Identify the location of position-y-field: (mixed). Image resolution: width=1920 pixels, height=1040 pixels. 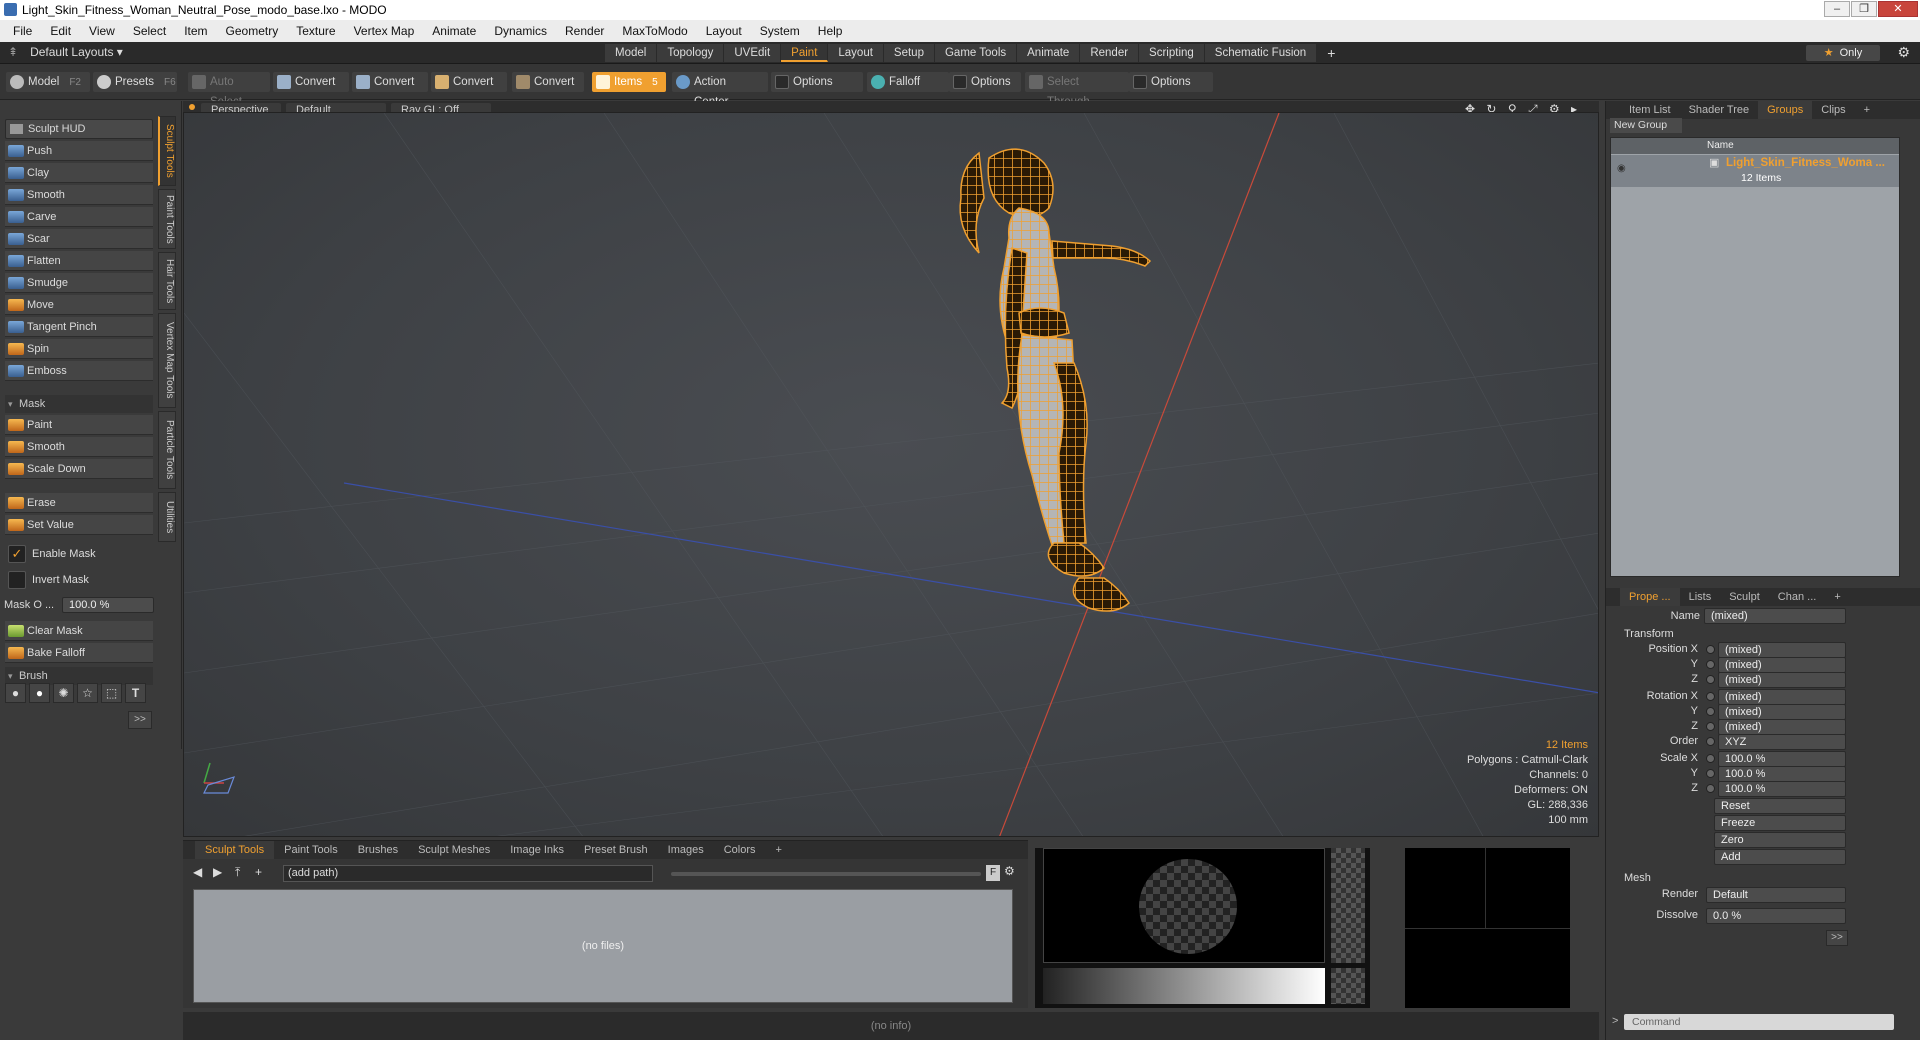
(1782, 665).